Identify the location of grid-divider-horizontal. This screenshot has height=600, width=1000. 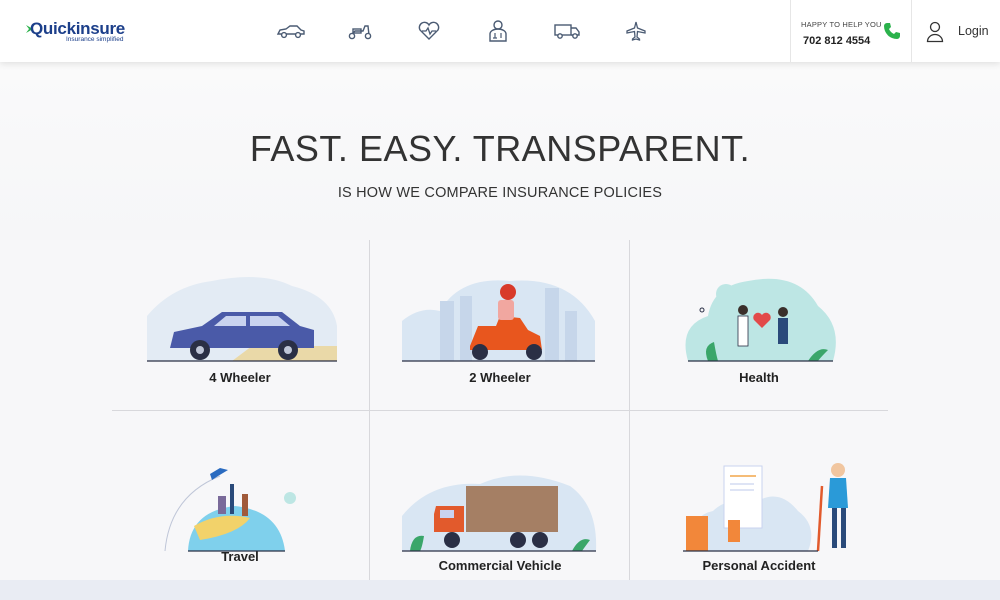
(500, 410).